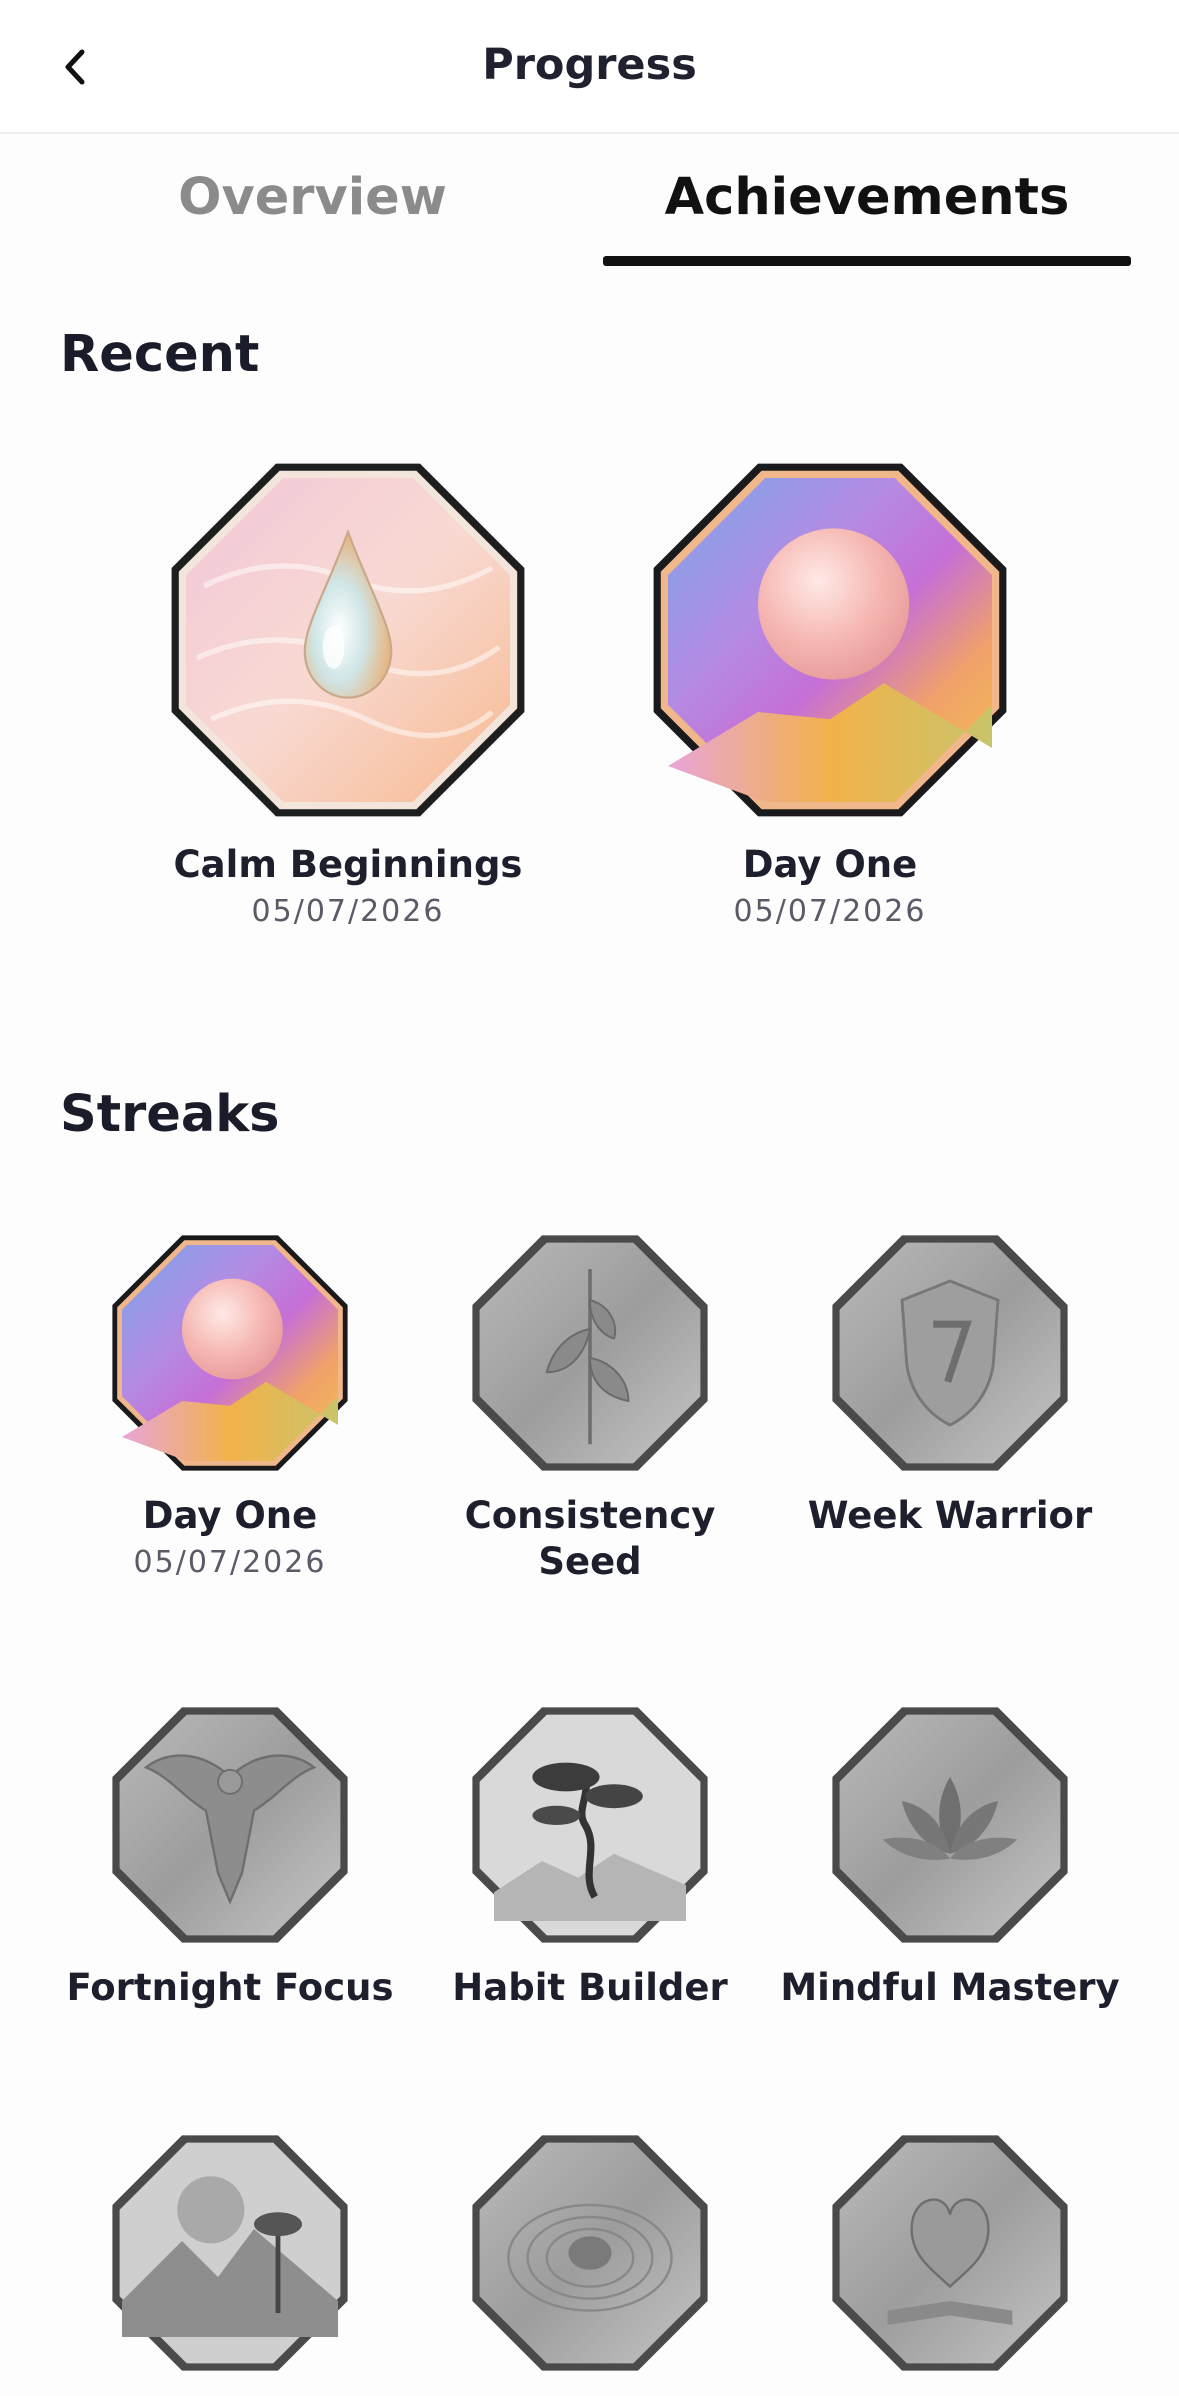  What do you see at coordinates (590, 1825) in the screenshot?
I see `bonsai-tree-icon` at bounding box center [590, 1825].